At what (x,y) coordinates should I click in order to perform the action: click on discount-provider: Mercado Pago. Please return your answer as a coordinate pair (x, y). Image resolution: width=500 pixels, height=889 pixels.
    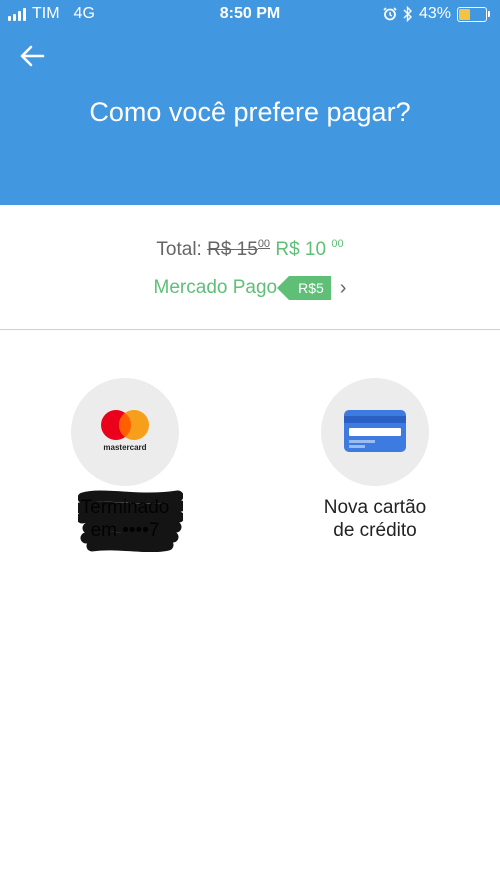
    Looking at the image, I should click on (215, 287).